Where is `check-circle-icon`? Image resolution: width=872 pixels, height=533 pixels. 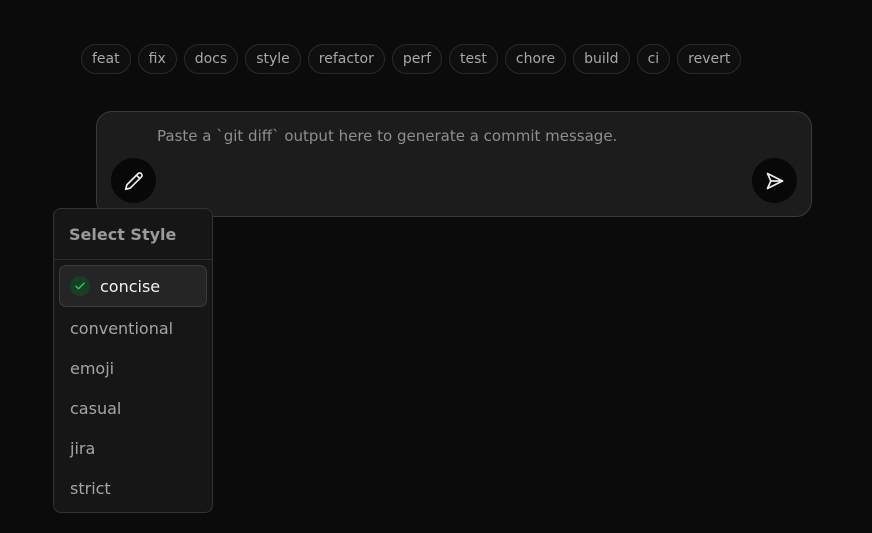 check-circle-icon is located at coordinates (80, 286).